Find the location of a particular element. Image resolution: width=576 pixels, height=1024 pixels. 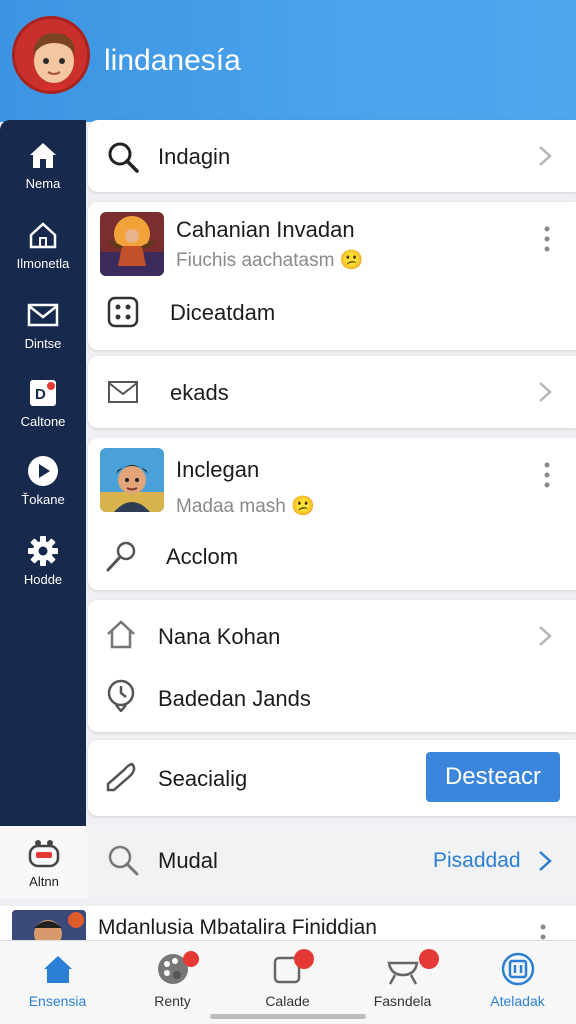

tab-ateladak: Ateladak is located at coordinates (517, 982).